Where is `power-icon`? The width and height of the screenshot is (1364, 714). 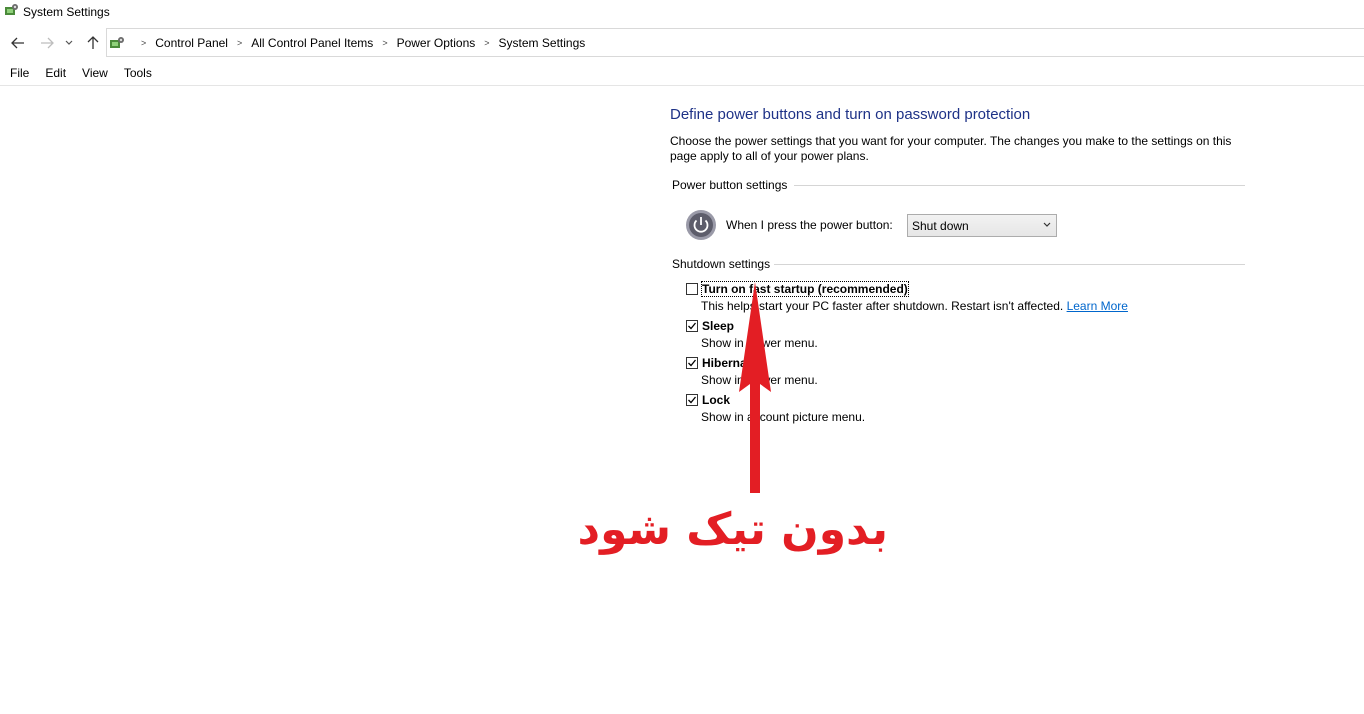
power-icon is located at coordinates (701, 225).